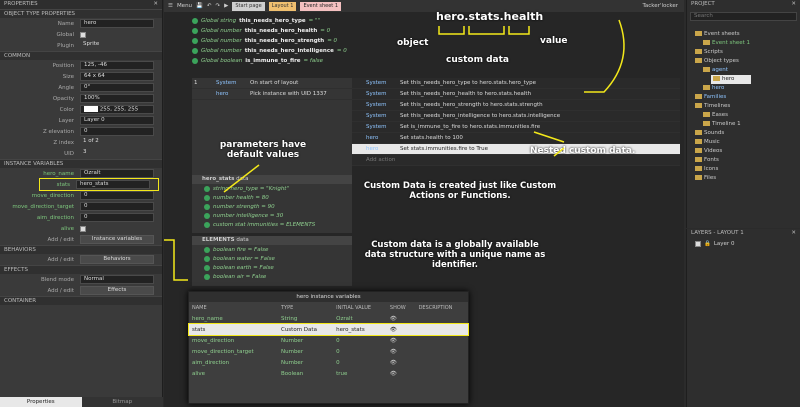 The image size is (800, 407). Describe the element at coordinates (66, 120) in the screenshot. I see `label: Layer` at that location.